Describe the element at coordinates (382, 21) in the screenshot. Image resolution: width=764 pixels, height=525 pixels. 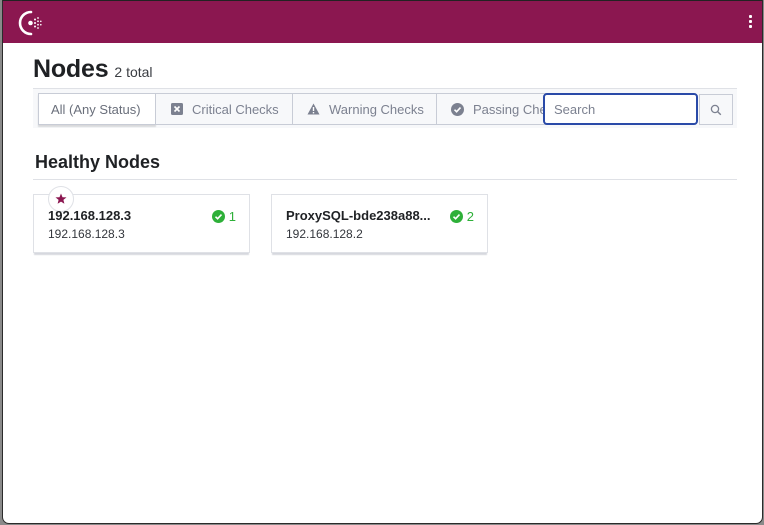
I see `top-navigation-bar` at that location.